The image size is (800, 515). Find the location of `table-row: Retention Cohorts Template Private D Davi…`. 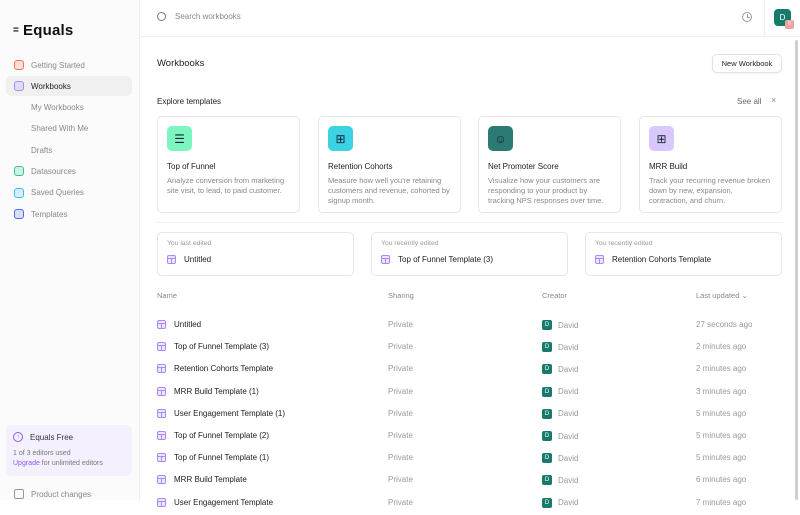

table-row: Retention Cohorts Template Private D Davi… is located at coordinates (469, 370).